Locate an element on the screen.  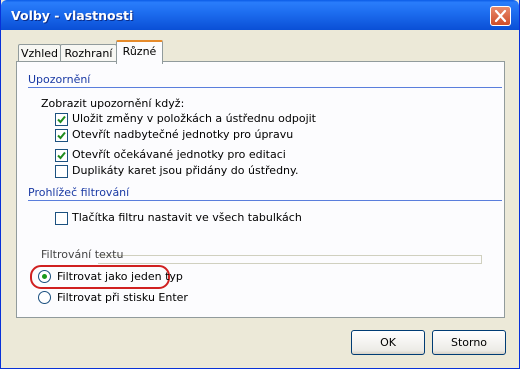
tab-vzhled: Vzhled is located at coordinates (39, 53).